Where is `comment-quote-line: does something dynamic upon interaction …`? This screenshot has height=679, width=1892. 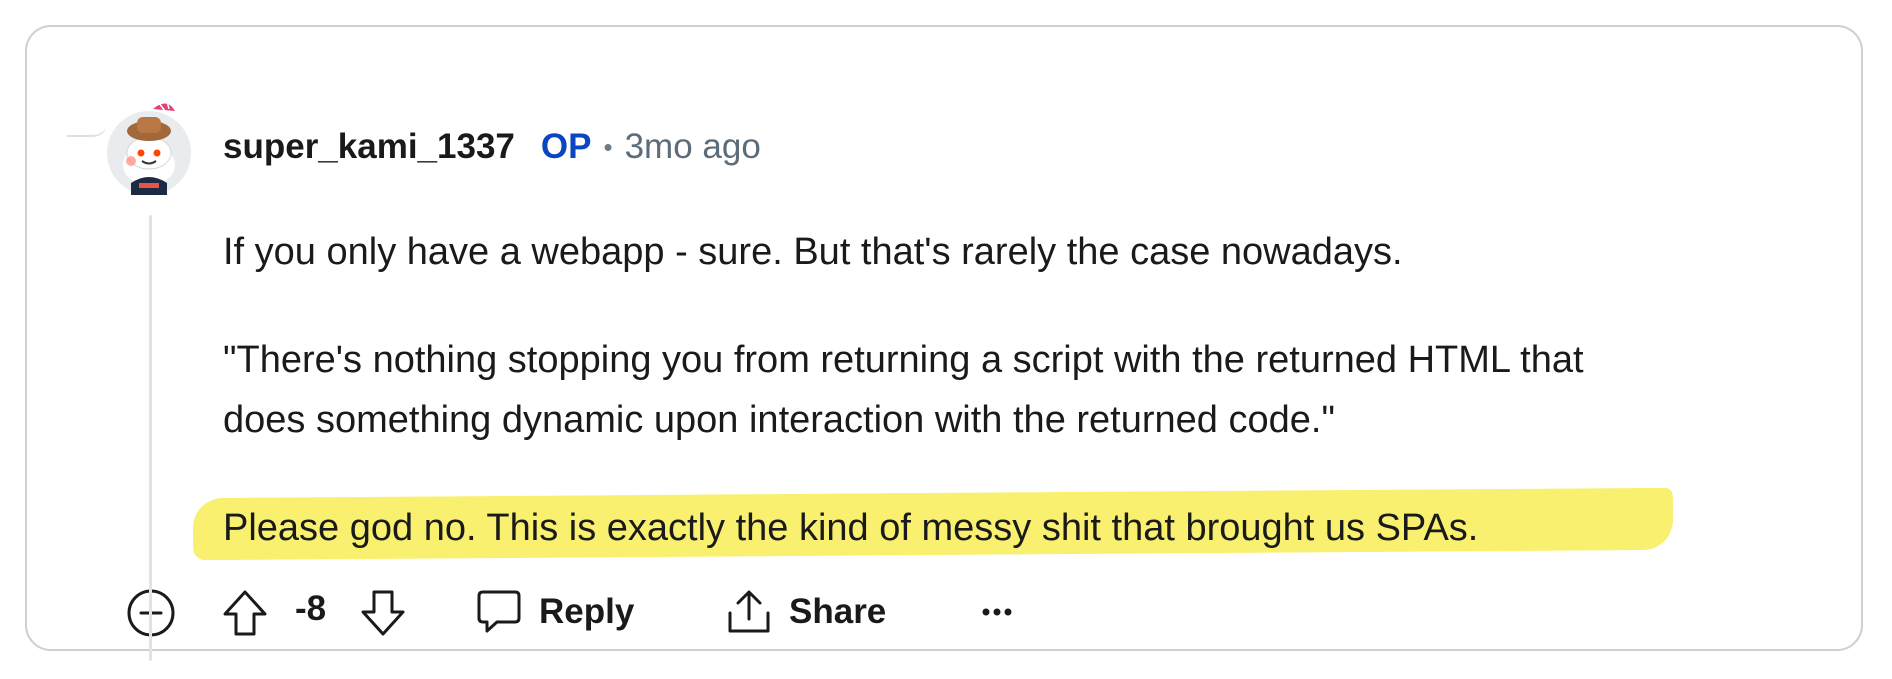
comment-quote-line: does something dynamic upon interaction … is located at coordinates (779, 420).